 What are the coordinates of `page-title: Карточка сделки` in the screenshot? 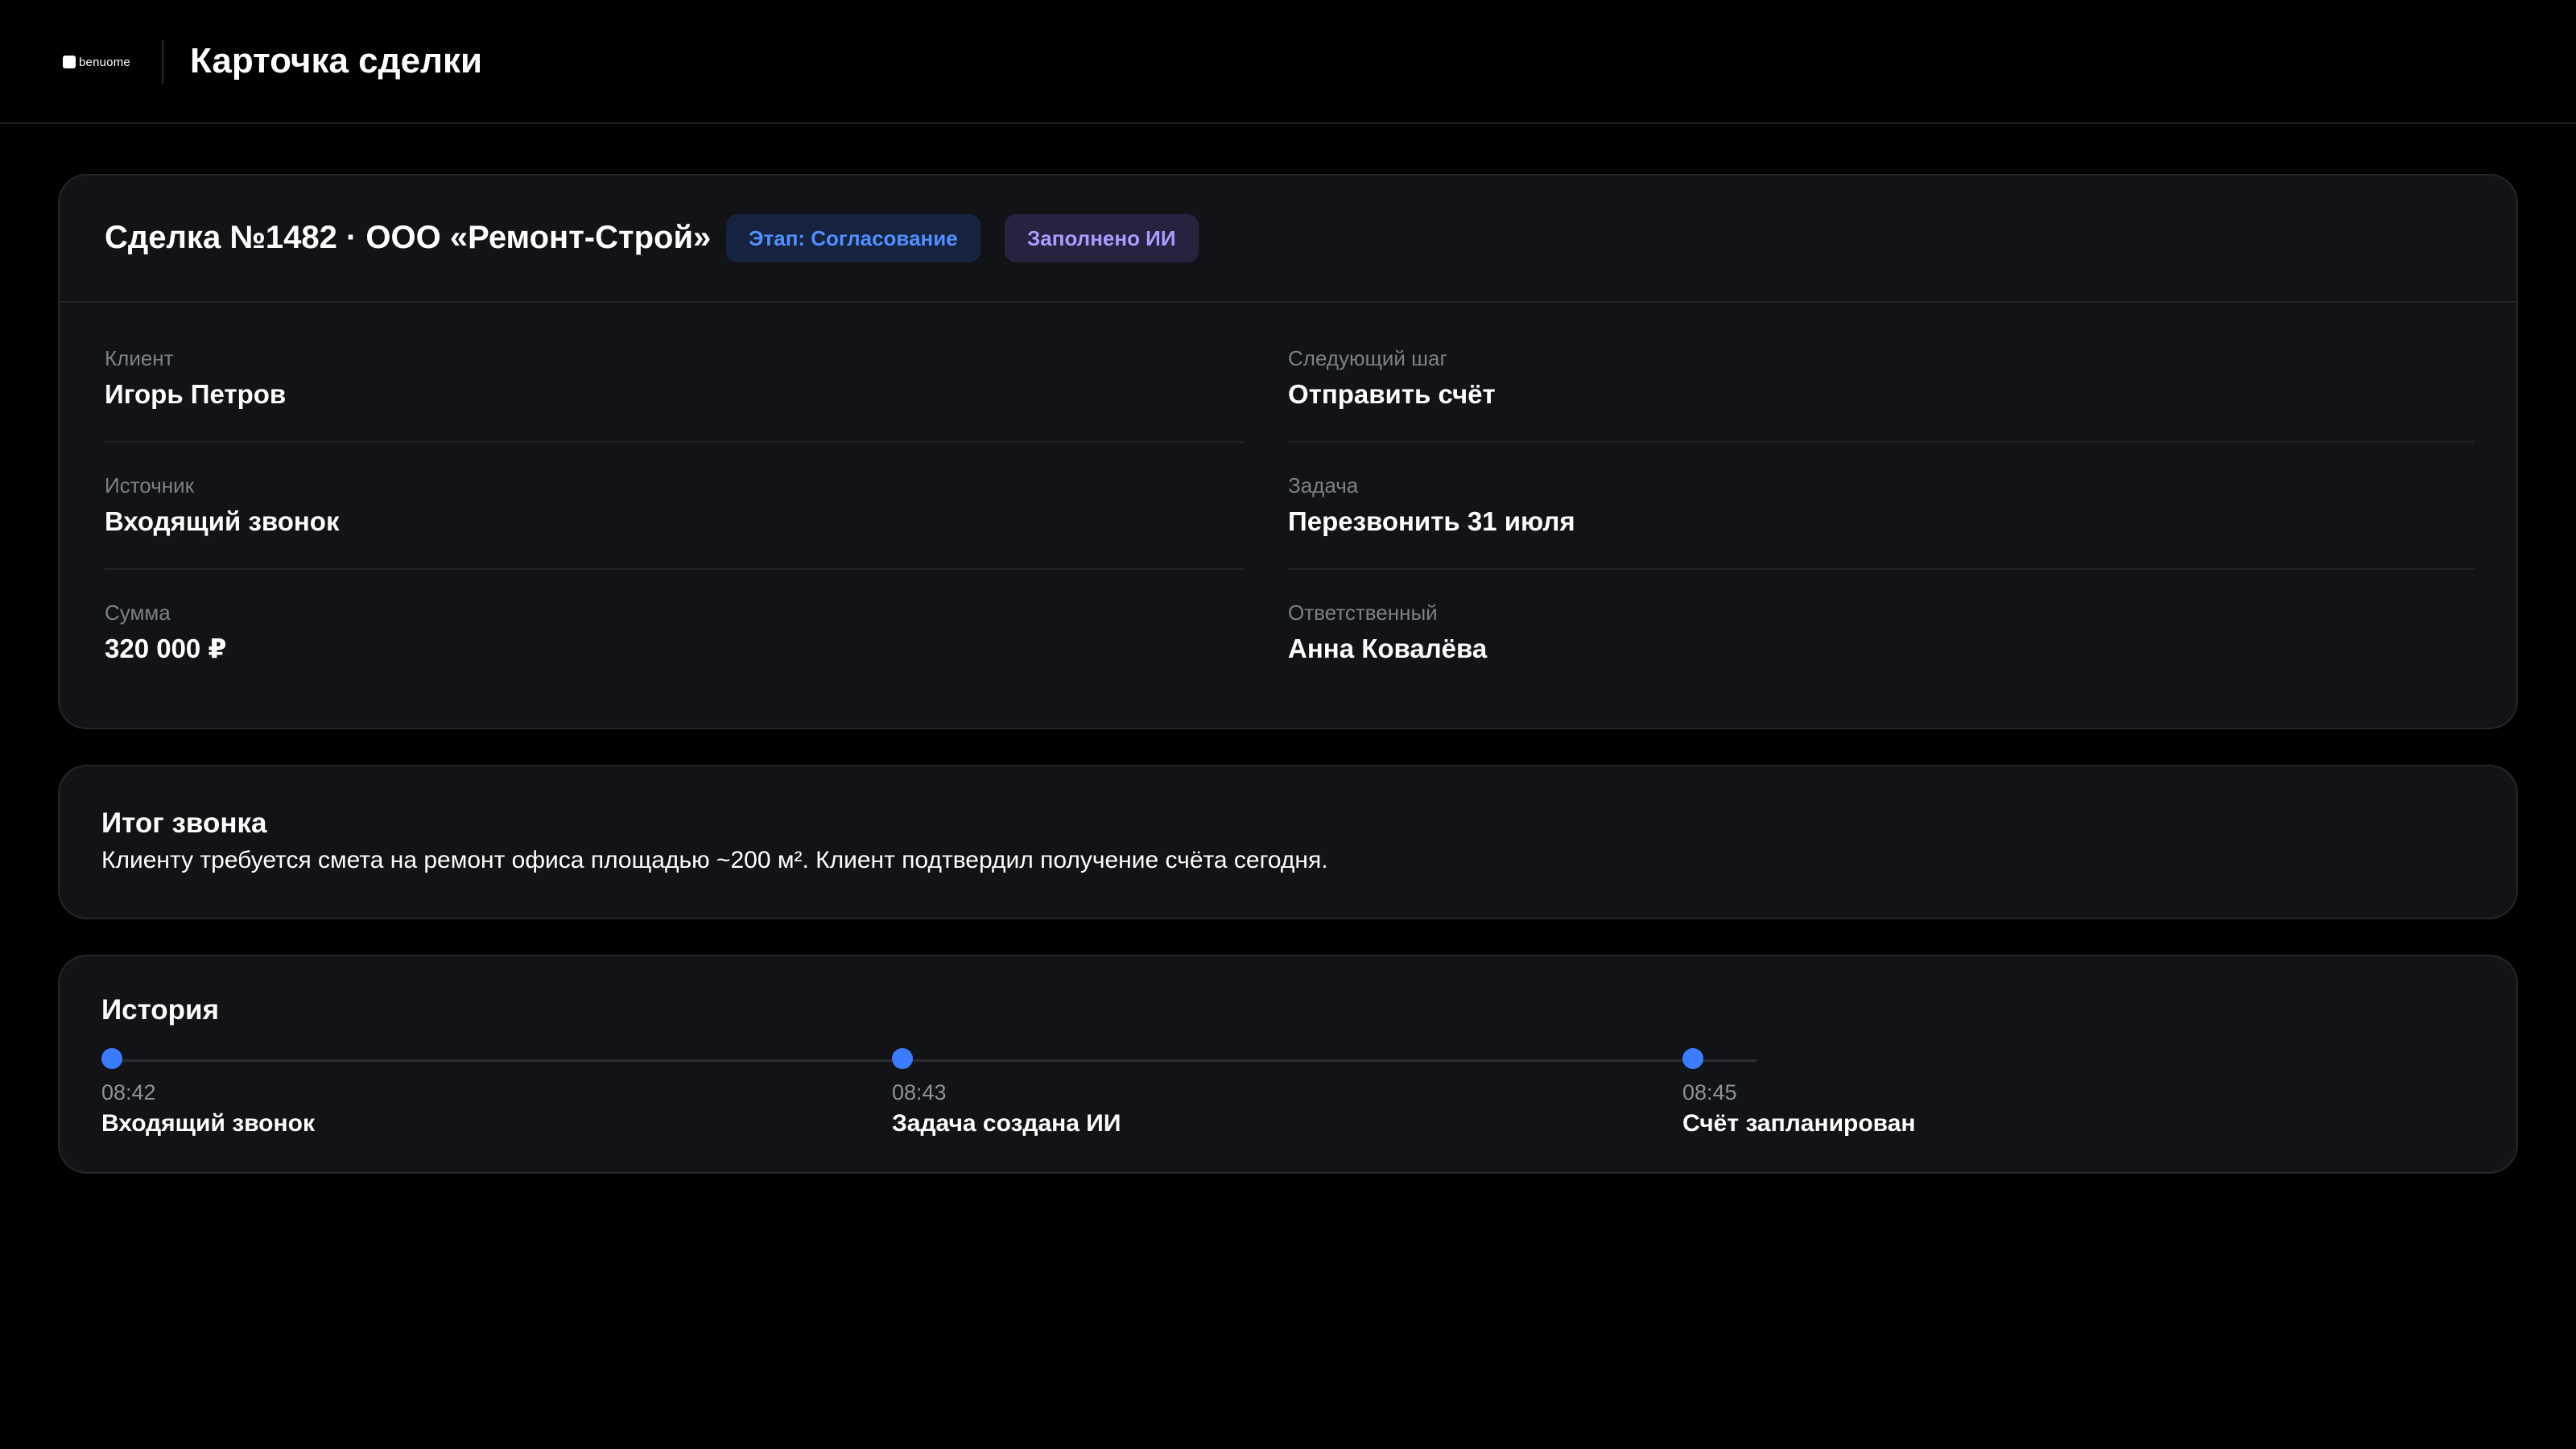 It's located at (336, 60).